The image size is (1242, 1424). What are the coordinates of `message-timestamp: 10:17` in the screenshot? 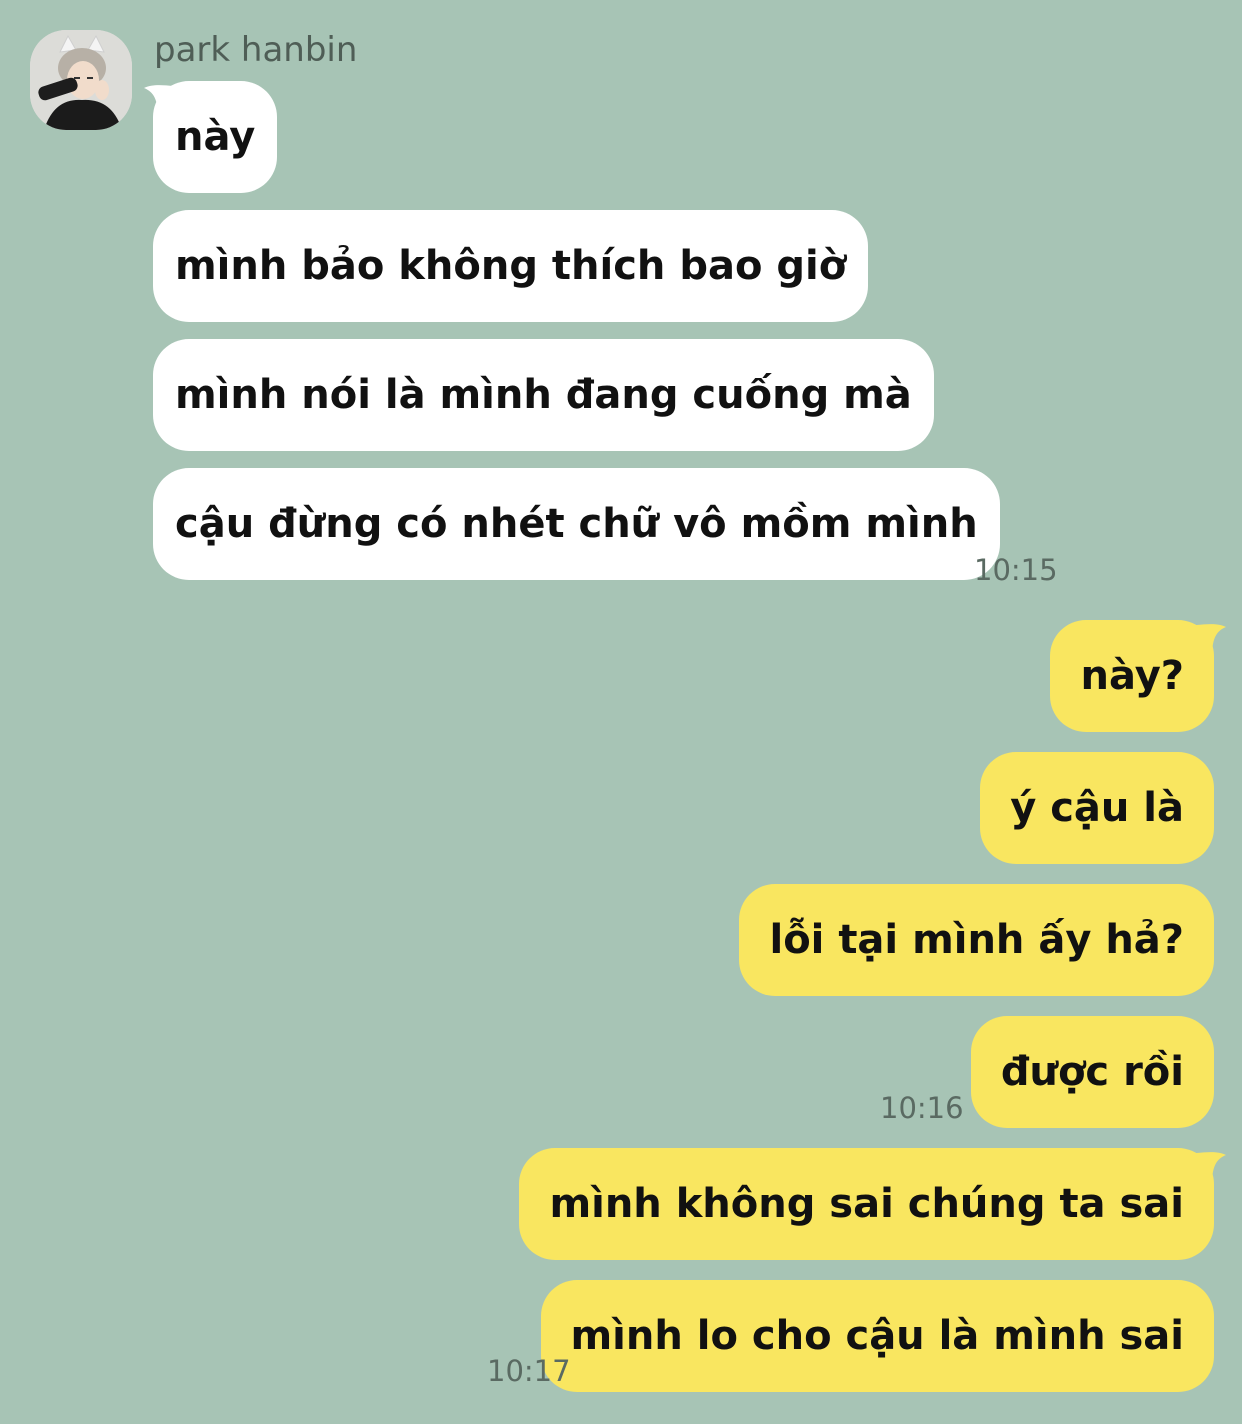 It's located at (529, 1371).